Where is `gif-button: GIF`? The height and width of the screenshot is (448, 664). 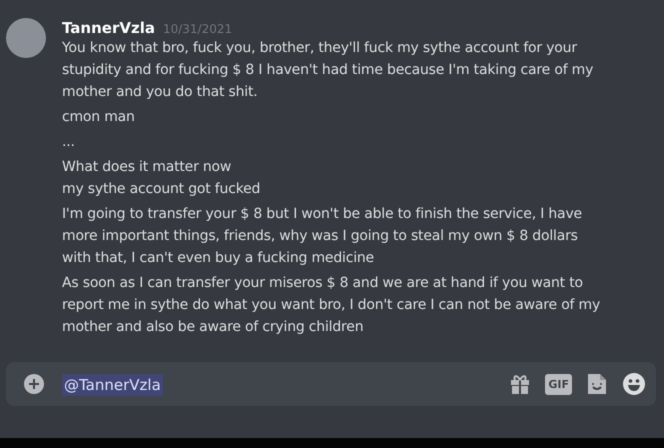 gif-button: GIF is located at coordinates (558, 384).